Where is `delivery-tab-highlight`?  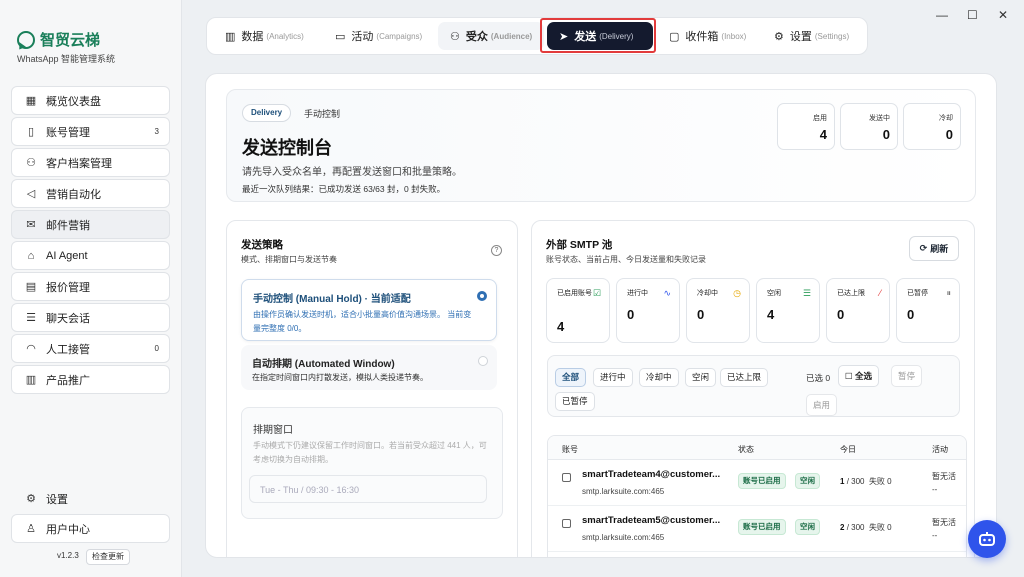
delivery-tab-highlight is located at coordinates (598, 35).